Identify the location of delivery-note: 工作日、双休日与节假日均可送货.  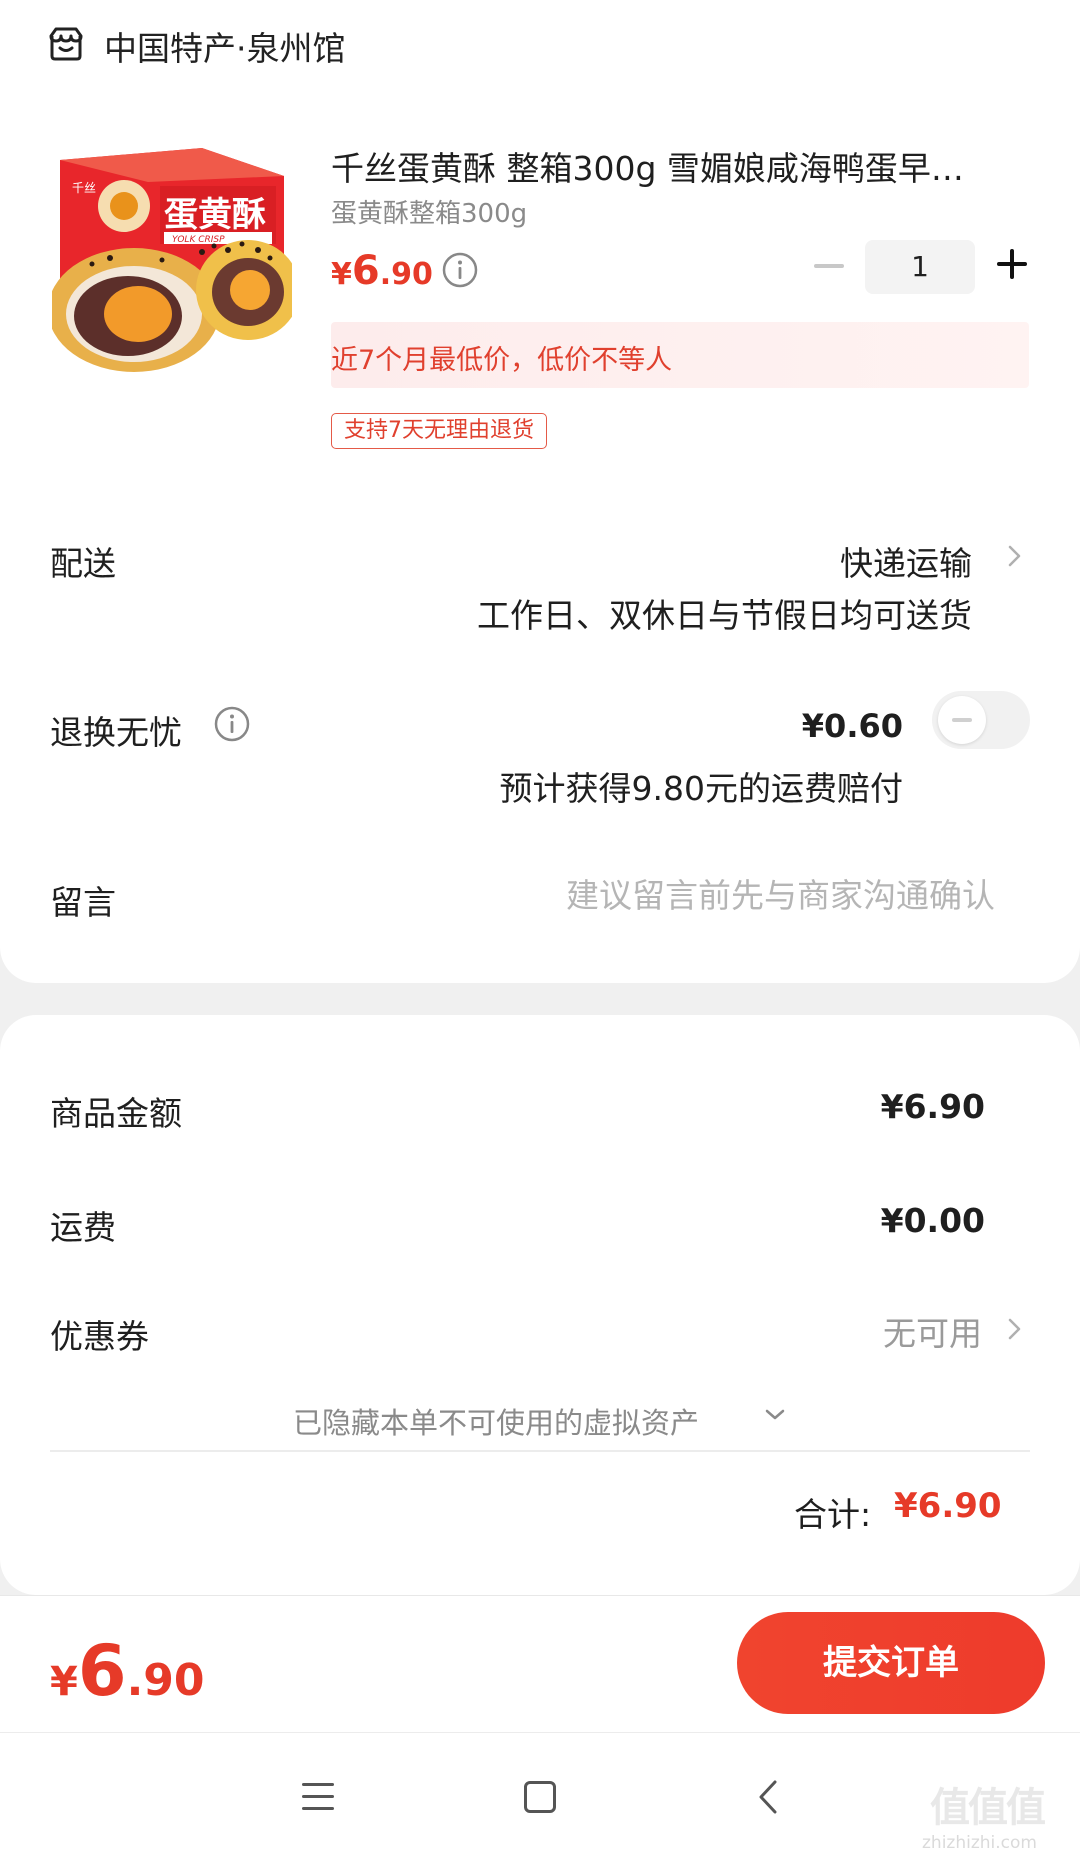
(724, 615).